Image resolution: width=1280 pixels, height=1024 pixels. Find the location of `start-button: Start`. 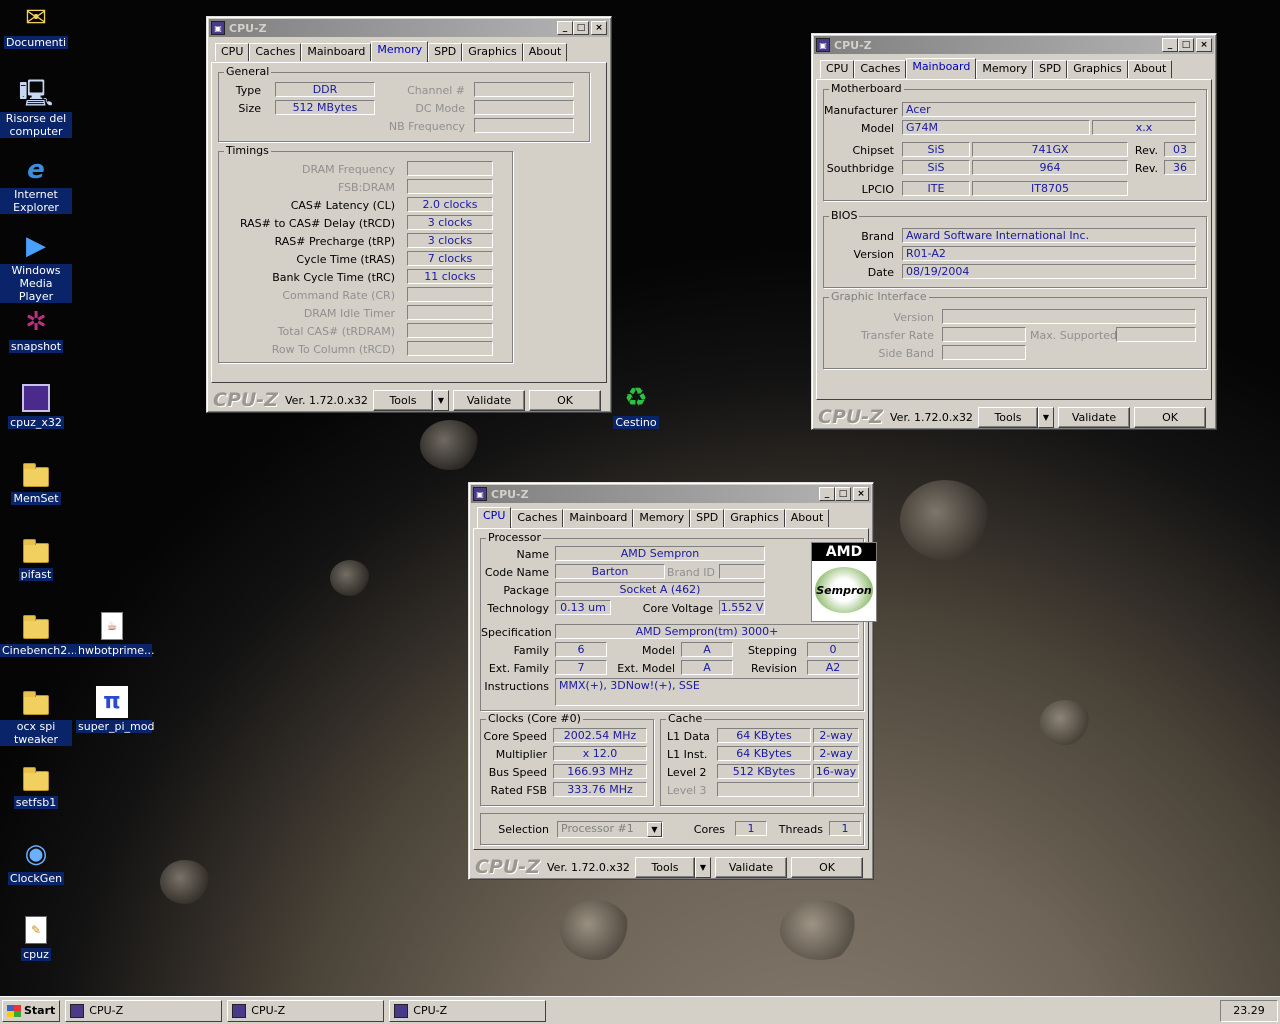

start-button: Start is located at coordinates (31, 1010).